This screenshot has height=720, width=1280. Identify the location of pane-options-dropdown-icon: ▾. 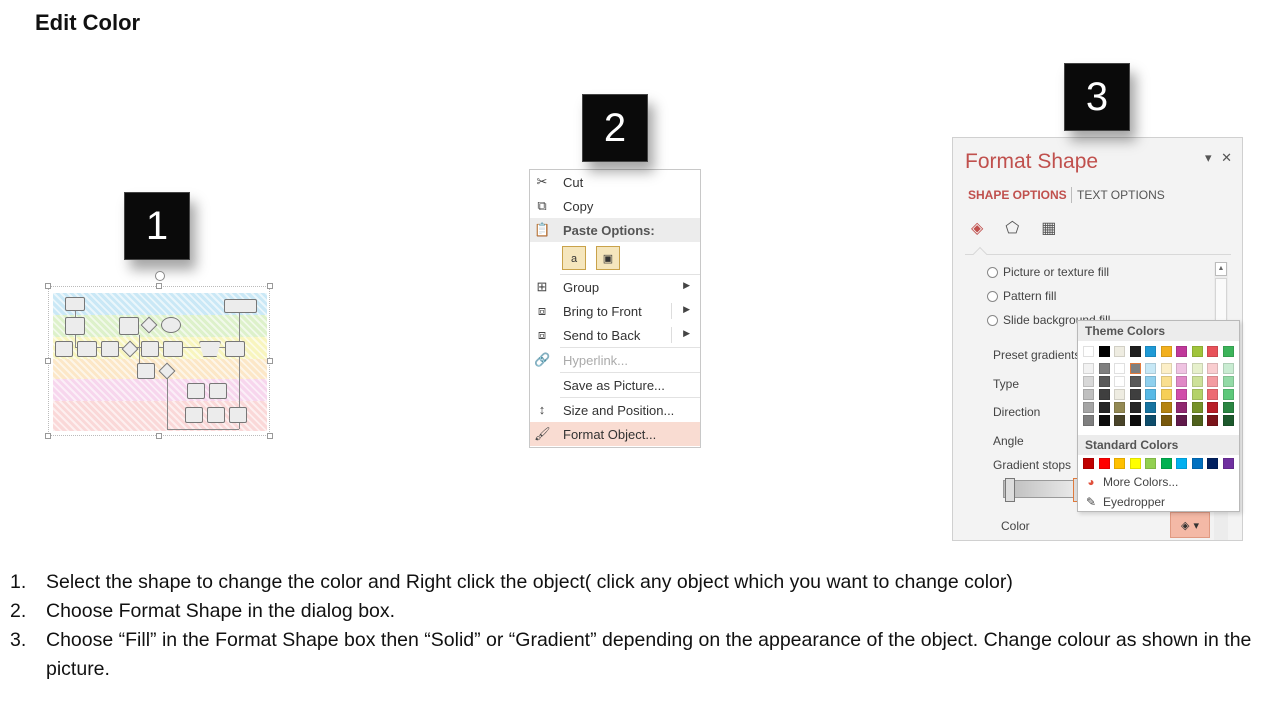
(1208, 157).